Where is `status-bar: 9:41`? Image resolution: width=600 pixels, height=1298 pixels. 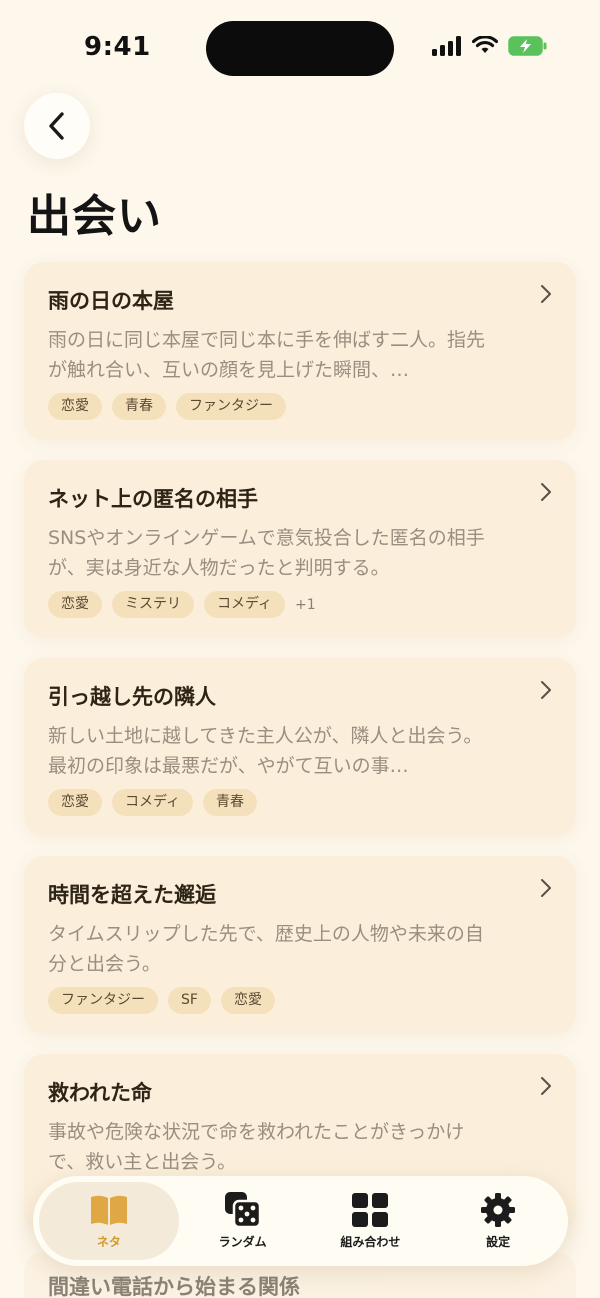
status-bar: 9:41 is located at coordinates (300, 50).